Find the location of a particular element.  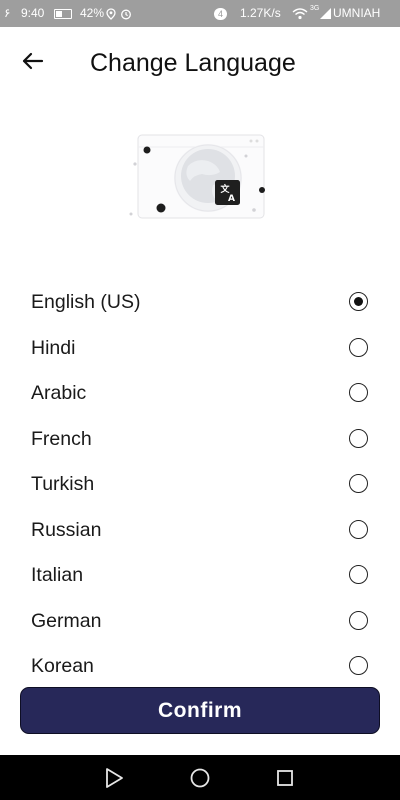

radio-button-selected is located at coordinates (358, 301).